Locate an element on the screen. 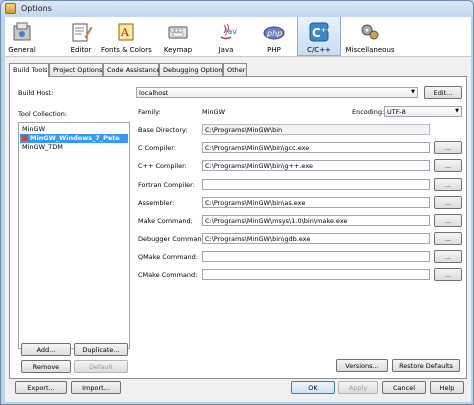 Image resolution: width=474 pixels, height=405 pixels. tab-other: Other is located at coordinates (235, 69).